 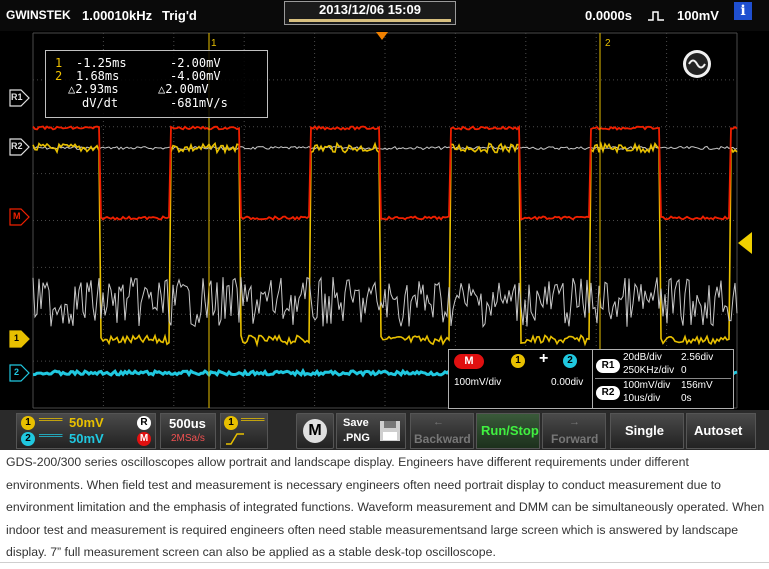 I want to click on trigger-level-readout: 100mV, so click(x=698, y=15).